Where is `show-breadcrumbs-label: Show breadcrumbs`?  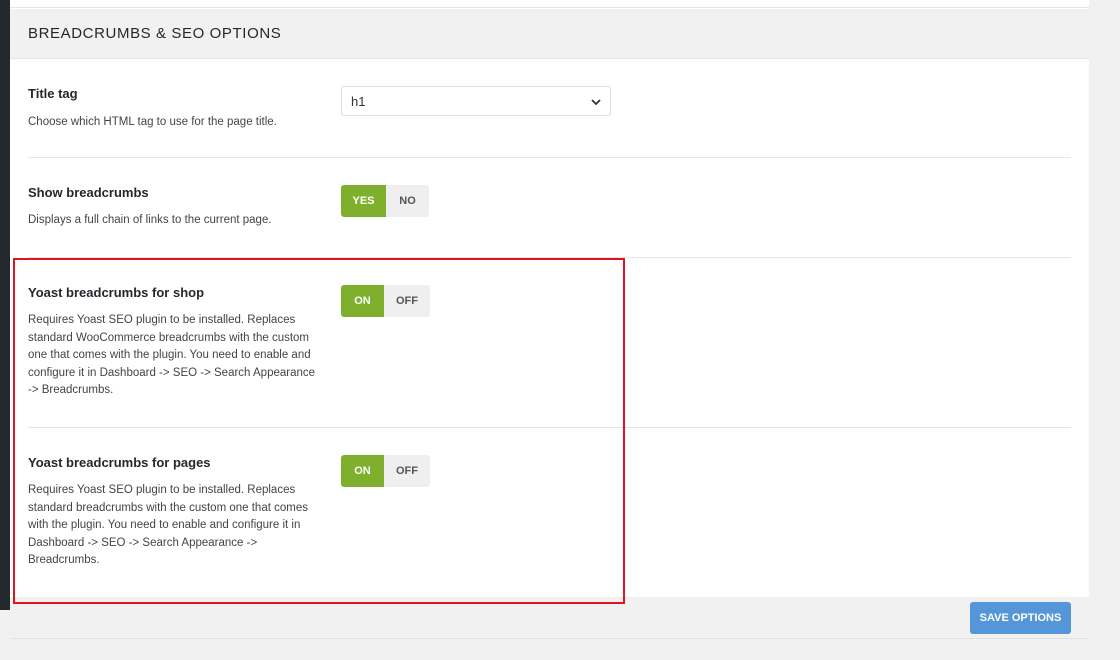 show-breadcrumbs-label: Show breadcrumbs is located at coordinates (88, 192).